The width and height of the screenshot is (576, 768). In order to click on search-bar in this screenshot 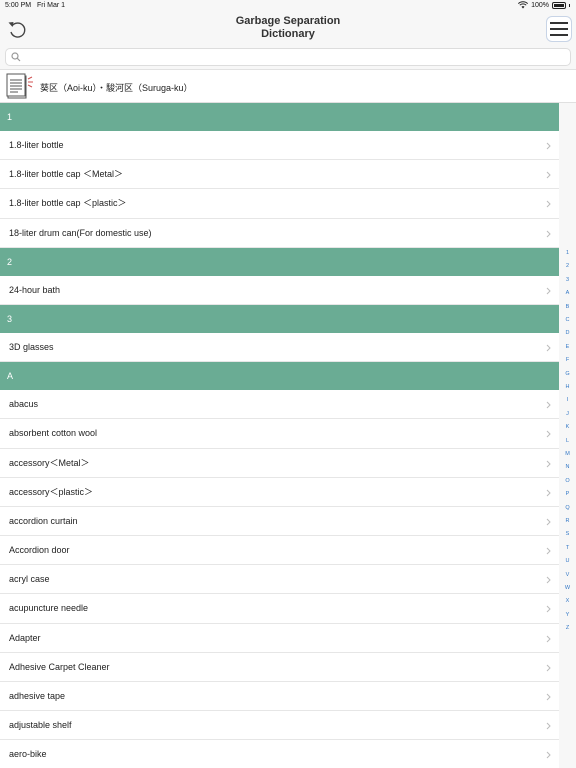, I will do `click(288, 57)`.